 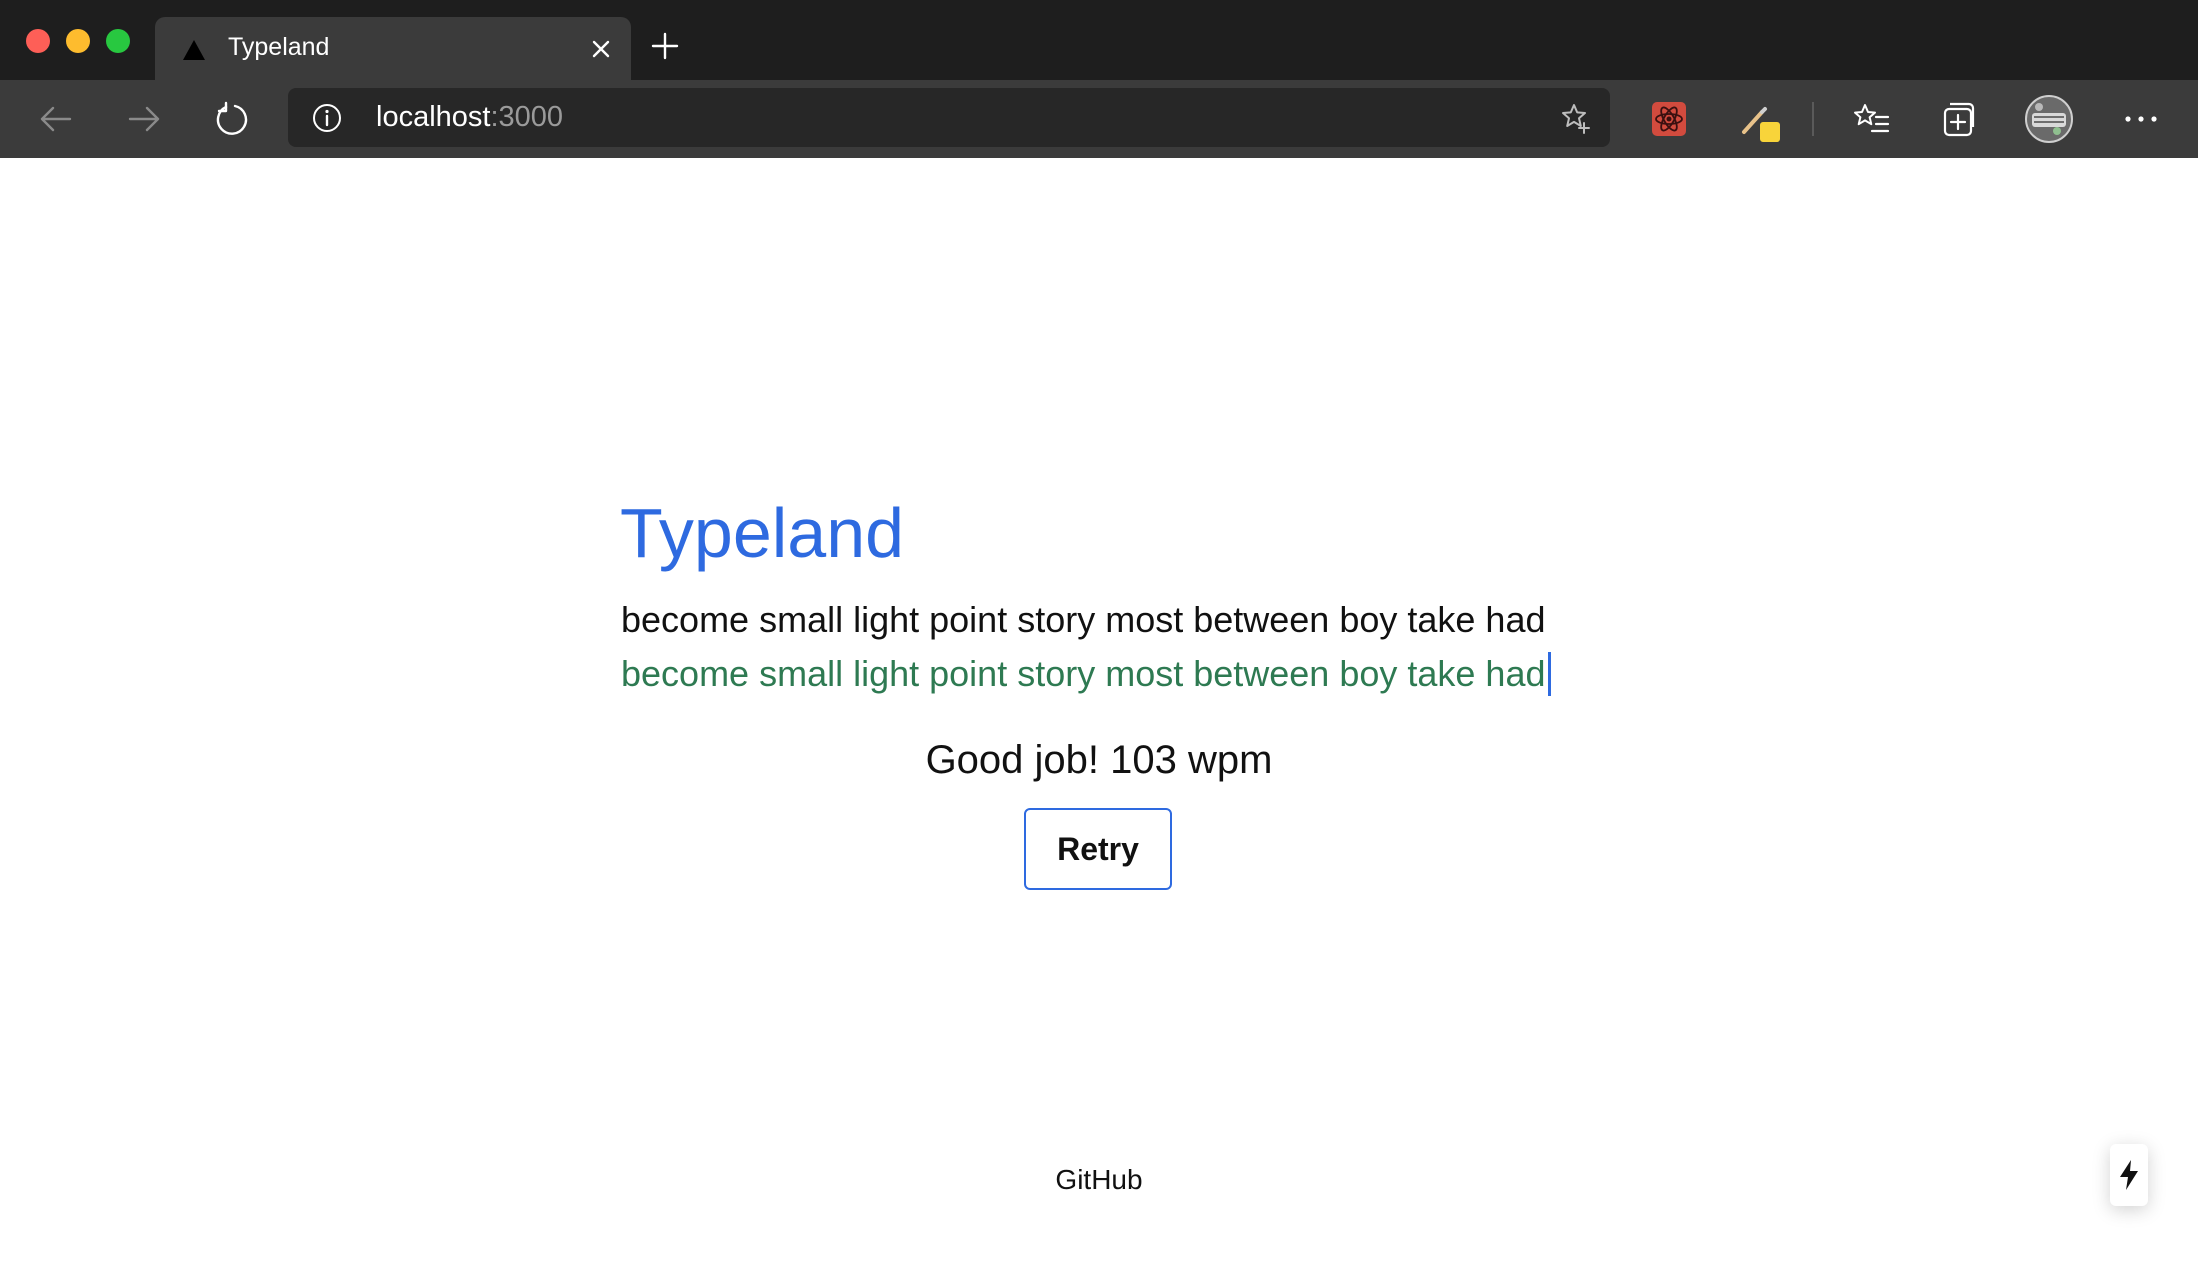 What do you see at coordinates (665, 46) in the screenshot?
I see `new-tab-icon` at bounding box center [665, 46].